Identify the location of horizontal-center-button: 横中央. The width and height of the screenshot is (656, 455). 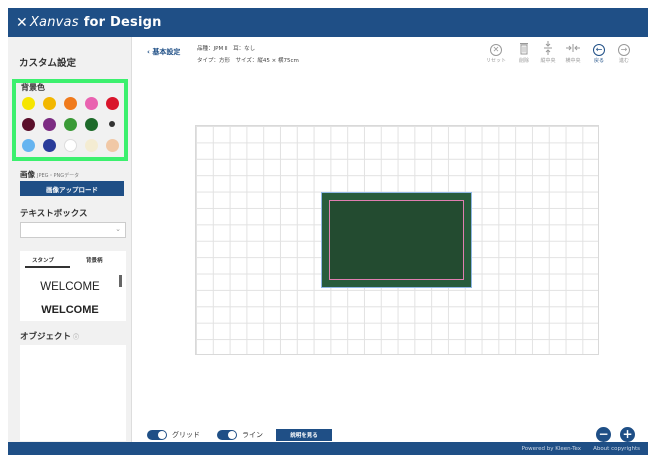
(573, 52).